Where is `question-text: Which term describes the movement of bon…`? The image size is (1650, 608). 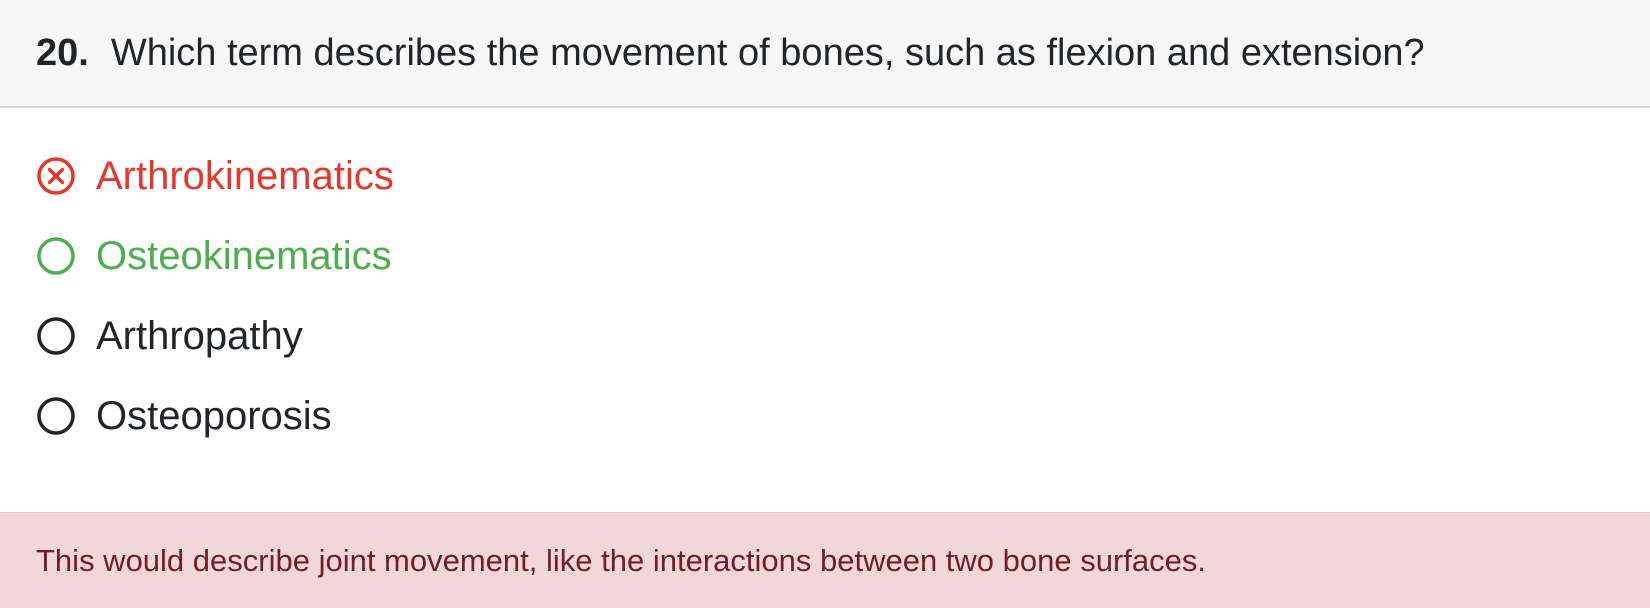
question-text: Which term describes the movement of bon… is located at coordinates (767, 52).